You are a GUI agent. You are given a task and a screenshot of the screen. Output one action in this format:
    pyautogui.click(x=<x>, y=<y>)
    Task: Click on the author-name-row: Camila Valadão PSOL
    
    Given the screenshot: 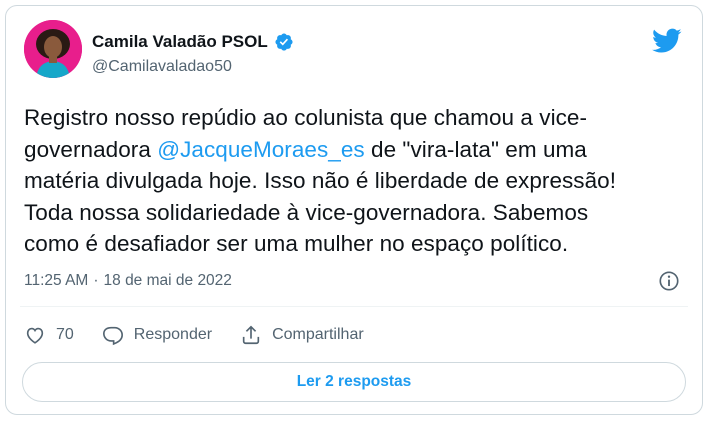 What is the action you would take?
    pyautogui.click(x=193, y=42)
    